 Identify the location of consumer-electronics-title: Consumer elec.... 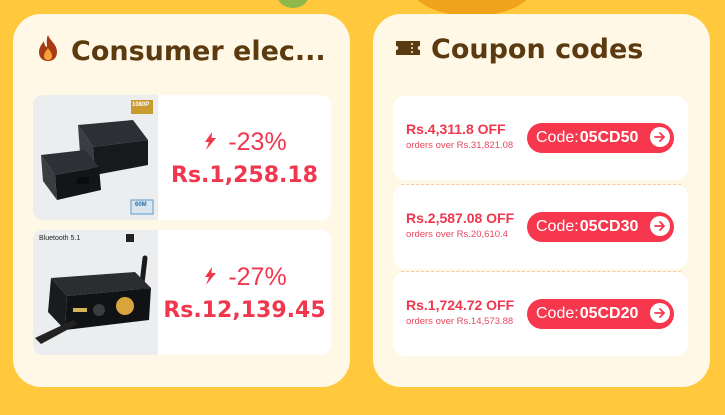
(180, 51).